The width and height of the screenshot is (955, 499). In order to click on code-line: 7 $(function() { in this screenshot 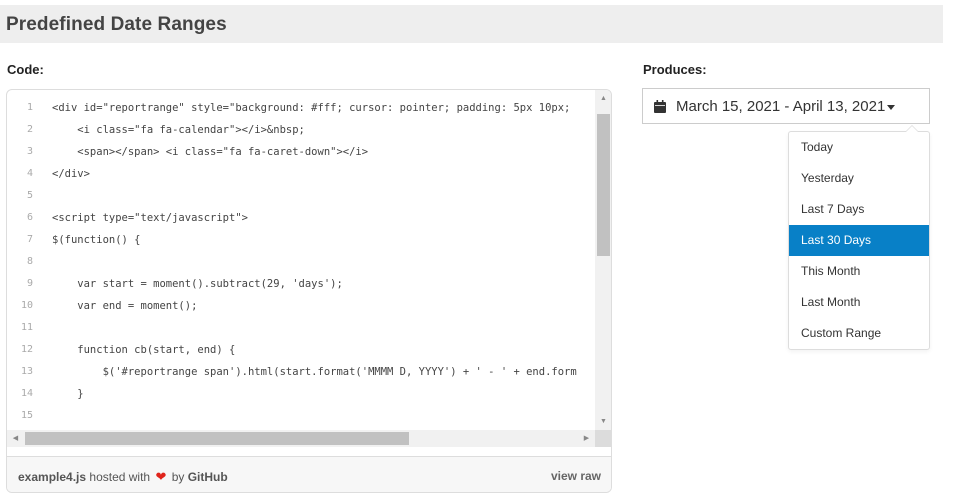, I will do `click(301, 240)`.